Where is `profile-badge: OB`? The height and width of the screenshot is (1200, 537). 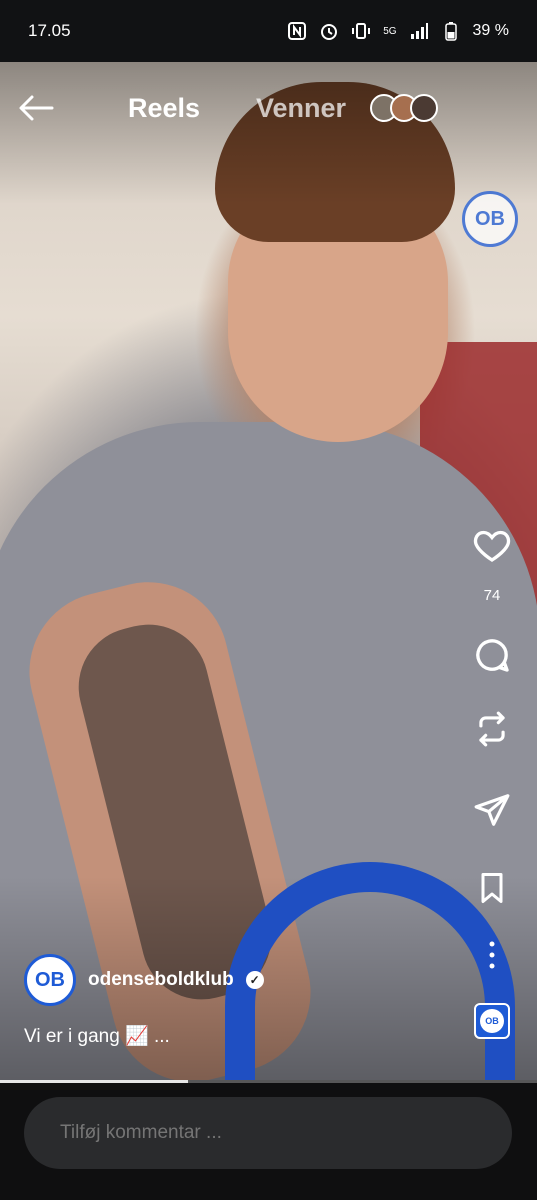
profile-badge: OB is located at coordinates (490, 219).